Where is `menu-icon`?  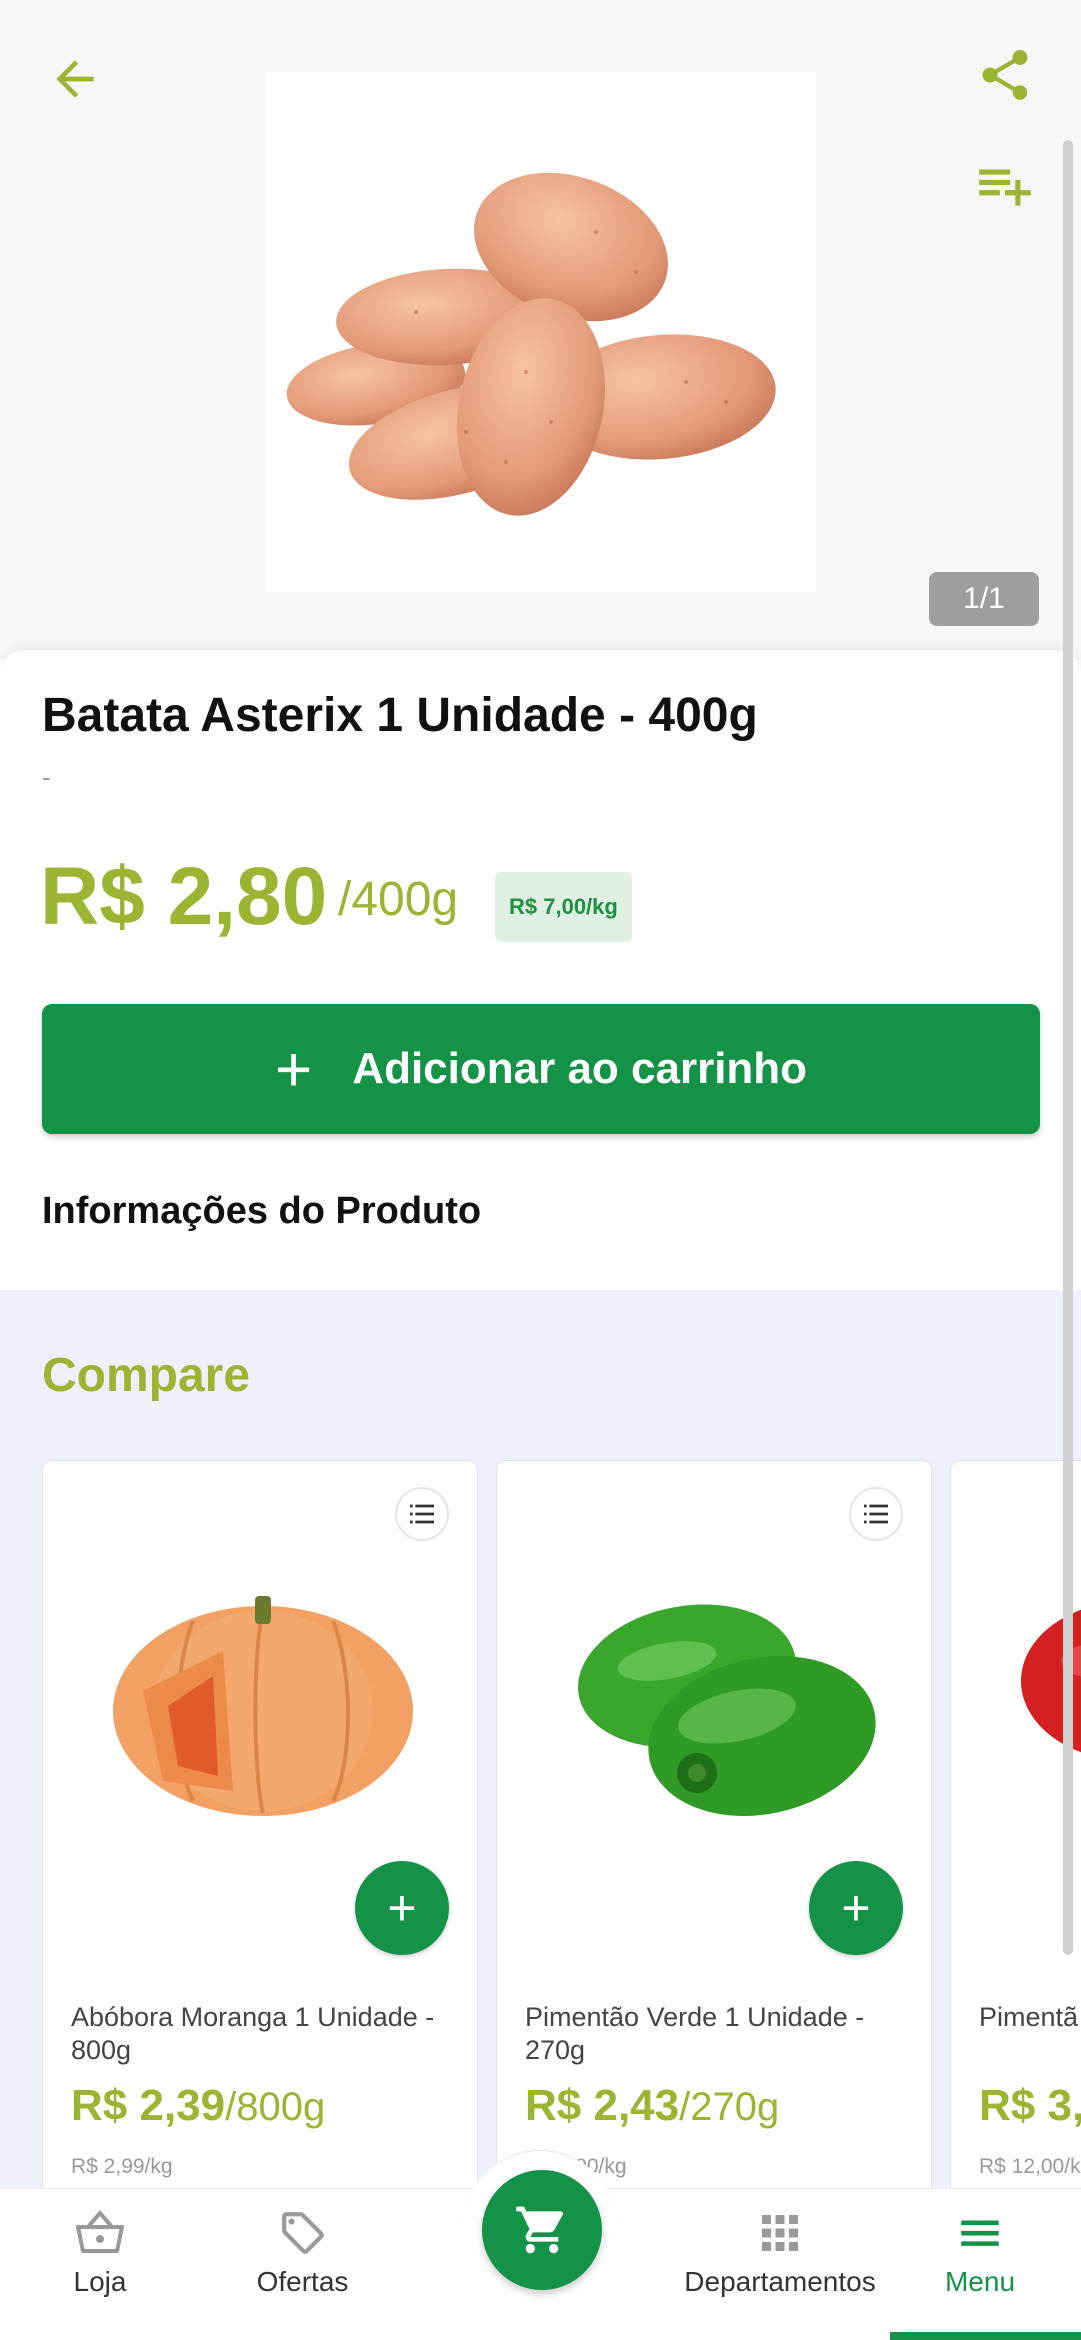
menu-icon is located at coordinates (980, 2233).